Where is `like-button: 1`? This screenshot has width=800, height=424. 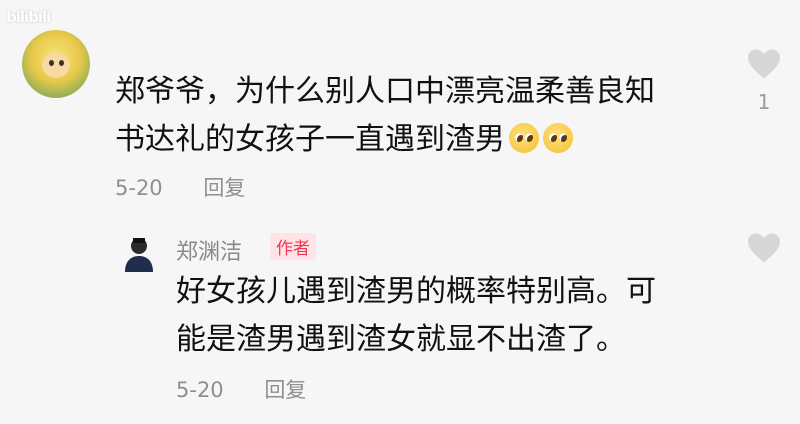 like-button: 1 is located at coordinates (764, 81).